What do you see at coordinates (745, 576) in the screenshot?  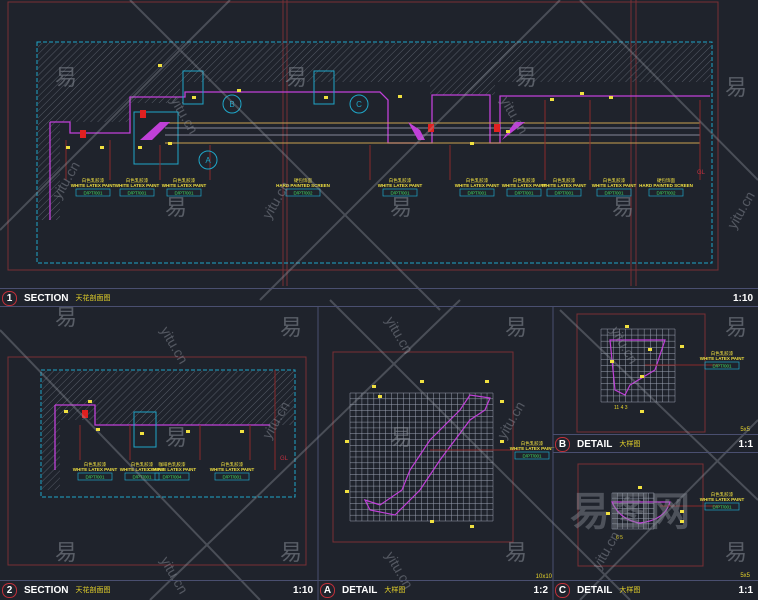 I see `grid-size-c: 5x5` at bounding box center [745, 576].